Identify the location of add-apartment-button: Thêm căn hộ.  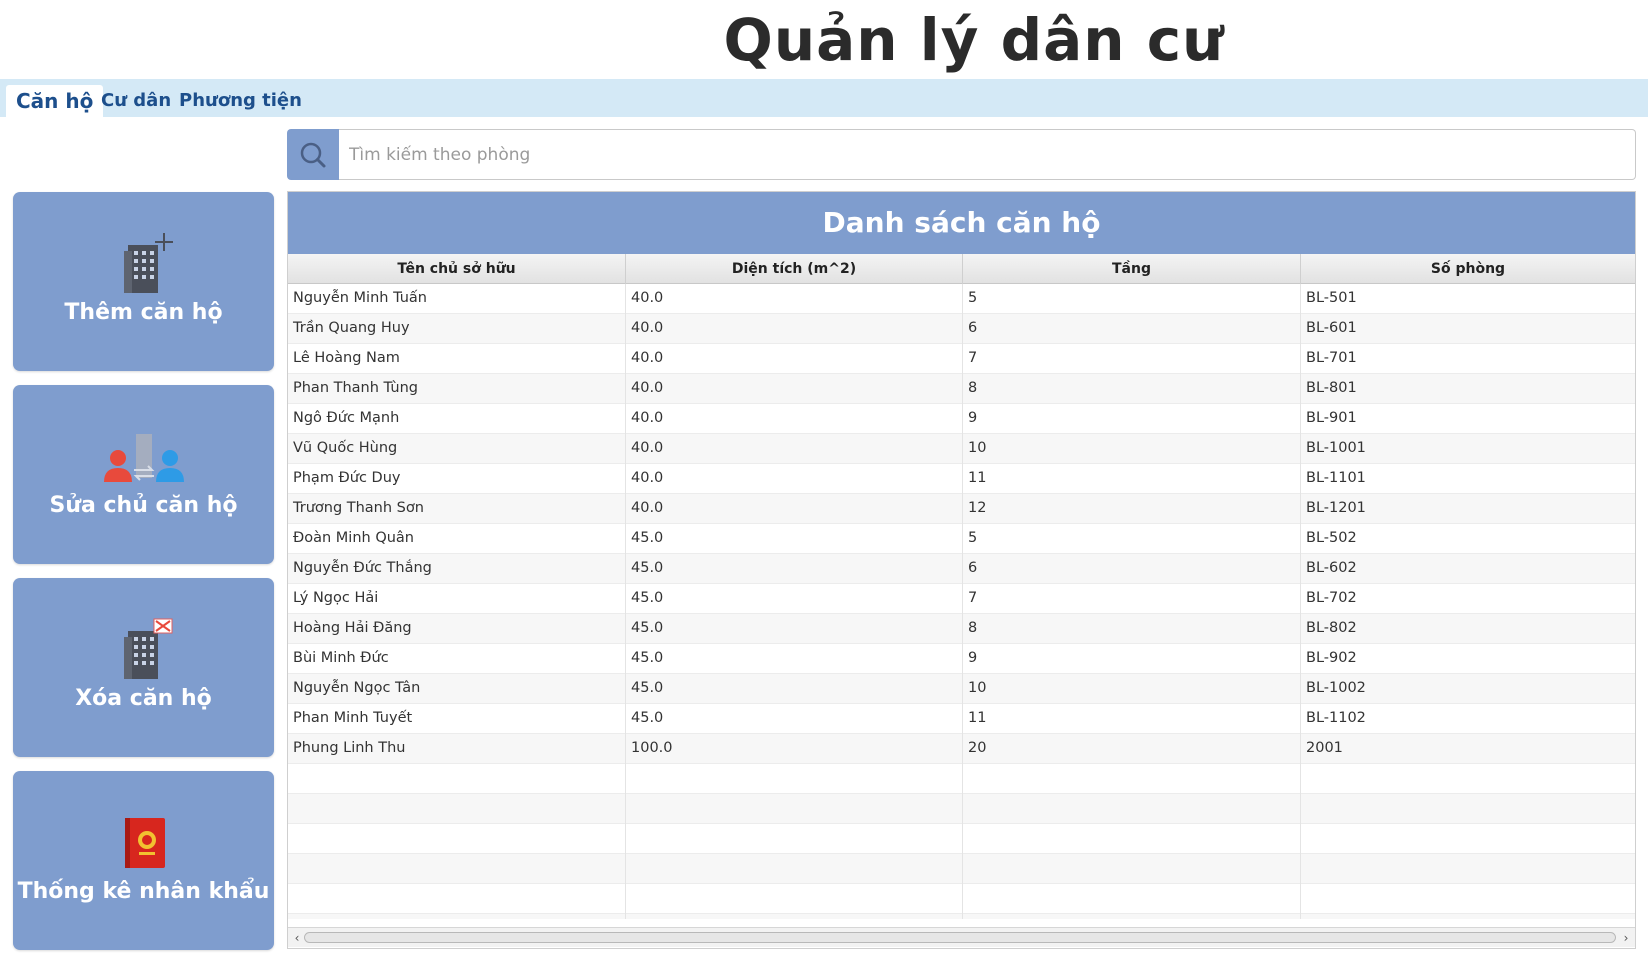
(143, 281).